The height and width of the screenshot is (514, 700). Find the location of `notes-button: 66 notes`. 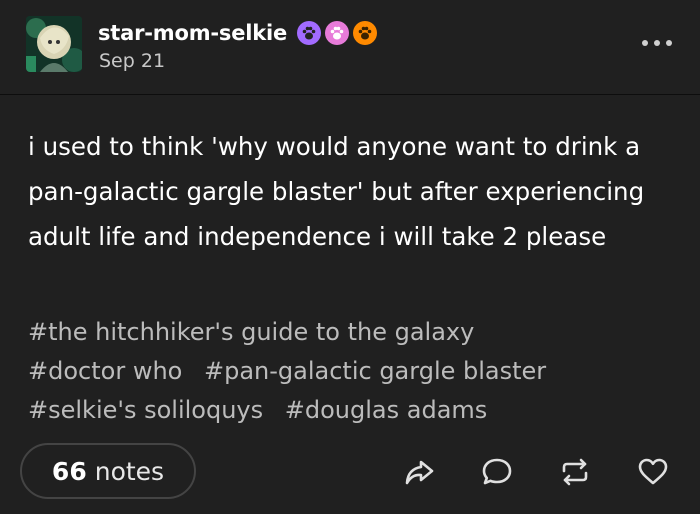

notes-button: 66 notes is located at coordinates (108, 471).